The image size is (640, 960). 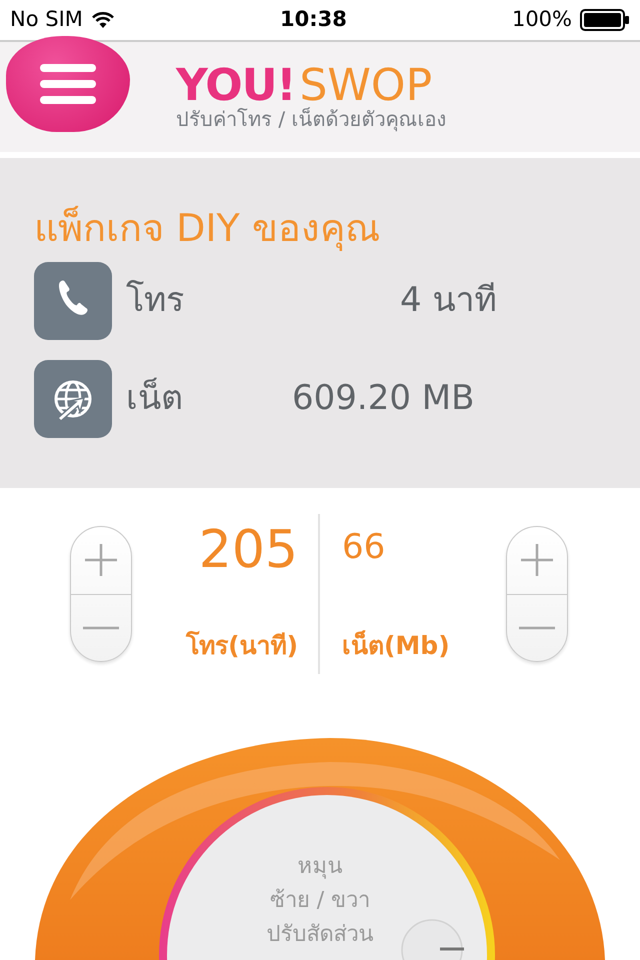 I want to click on logo-text: SWOP, so click(x=366, y=86).